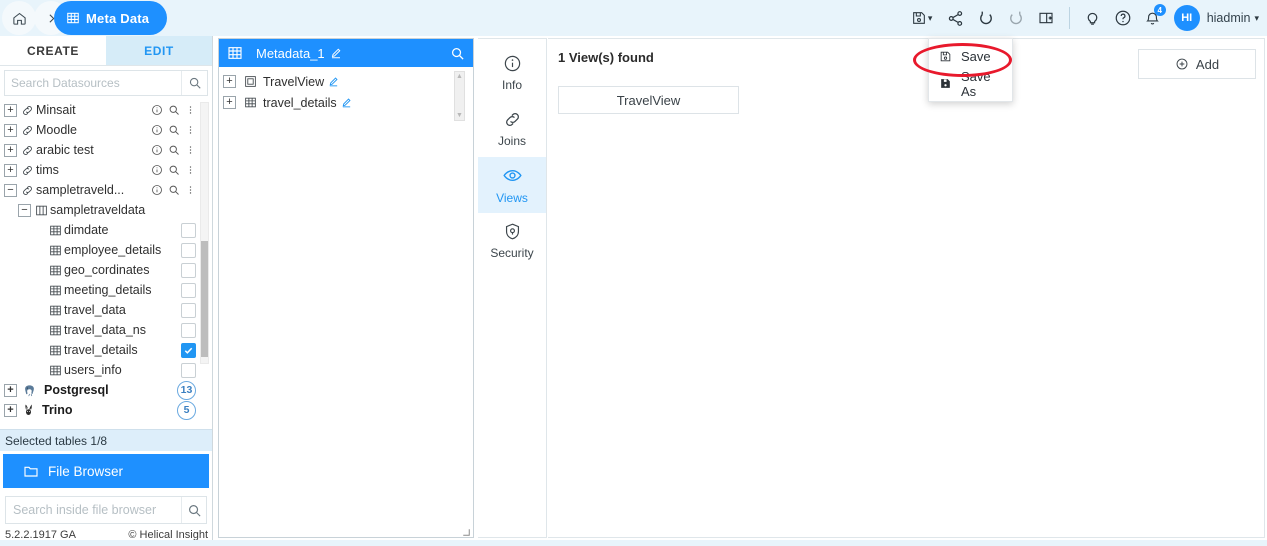 This screenshot has width=1267, height=546. I want to click on views-found-label: 1 View(s) found, so click(606, 57).